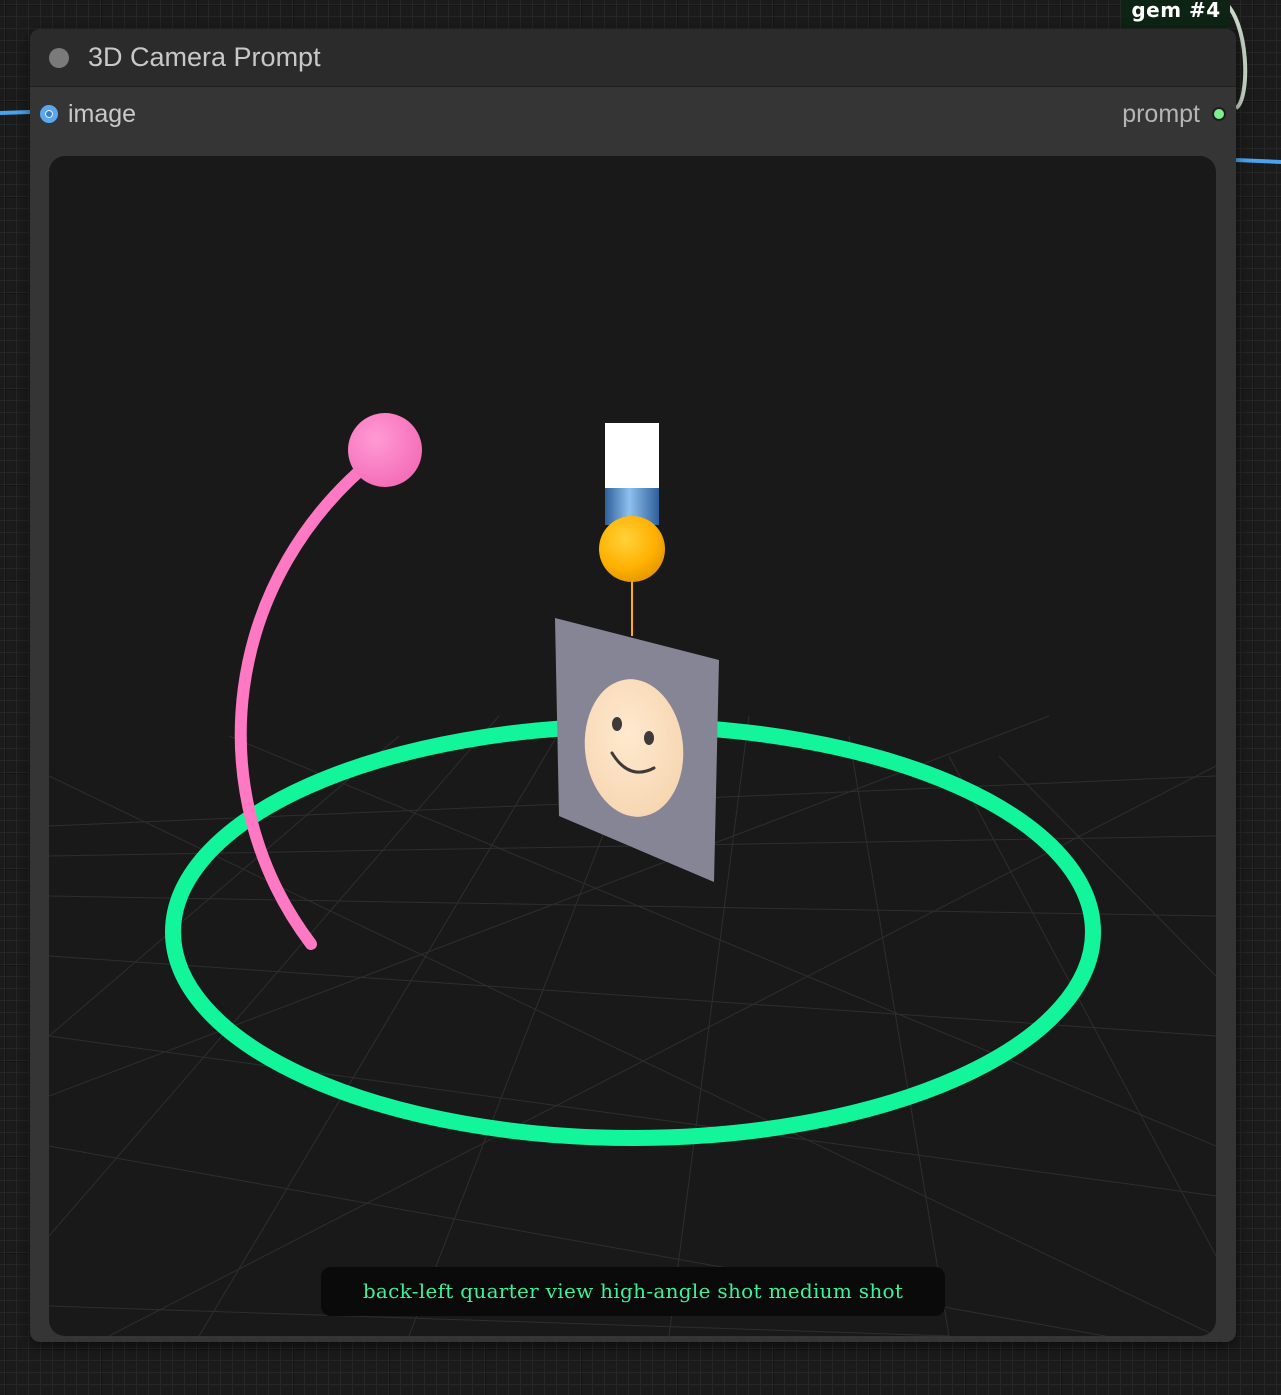 This screenshot has width=1281, height=1395. I want to click on input-wire-image, so click(15, 112).